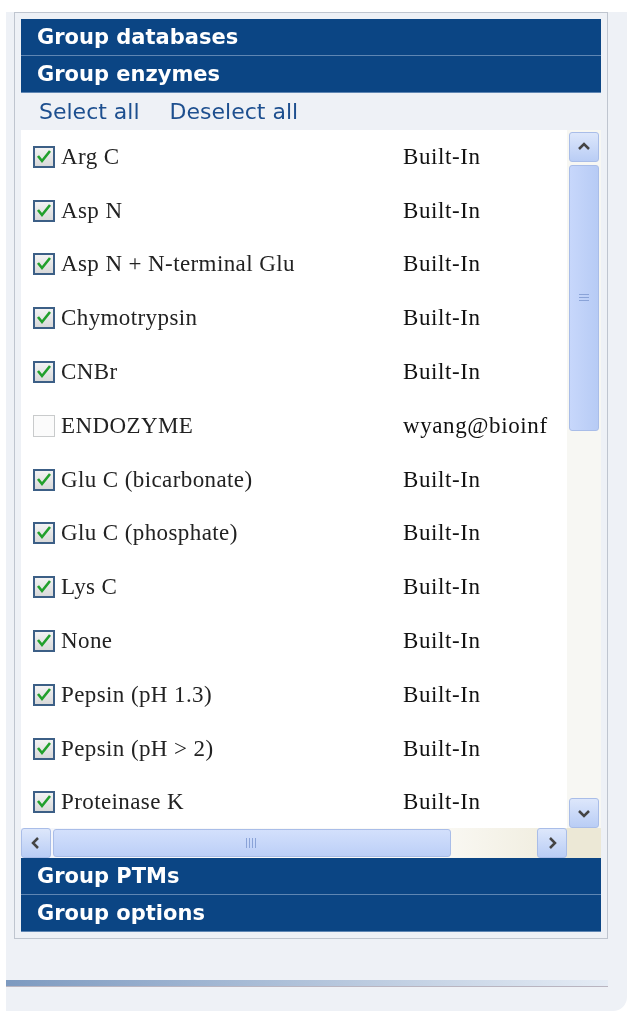 The height and width of the screenshot is (1011, 627). What do you see at coordinates (87, 641) in the screenshot?
I see `enzyme-name: None` at bounding box center [87, 641].